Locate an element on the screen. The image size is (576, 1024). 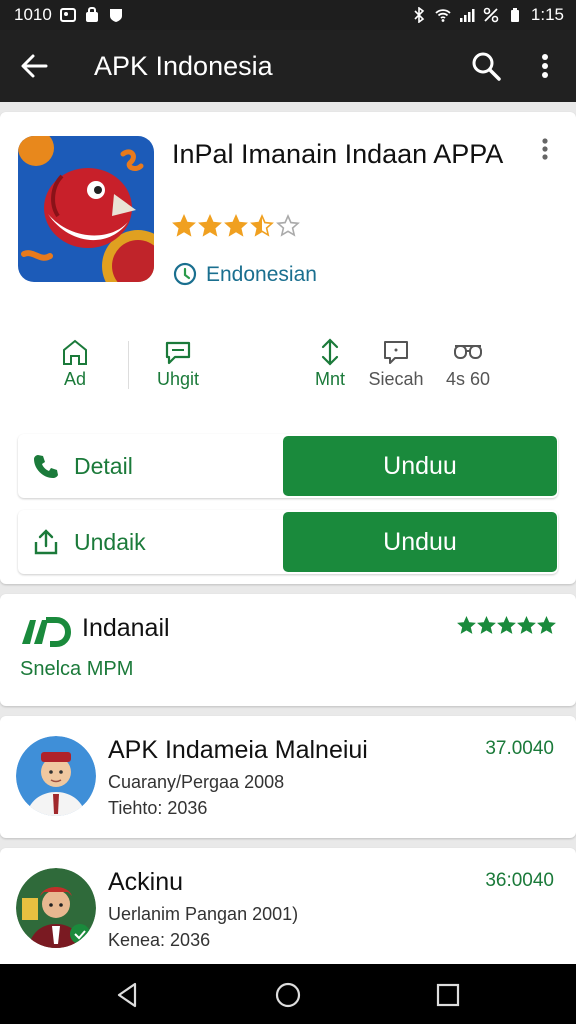
detail-link: Detail is located at coordinates (82, 466).